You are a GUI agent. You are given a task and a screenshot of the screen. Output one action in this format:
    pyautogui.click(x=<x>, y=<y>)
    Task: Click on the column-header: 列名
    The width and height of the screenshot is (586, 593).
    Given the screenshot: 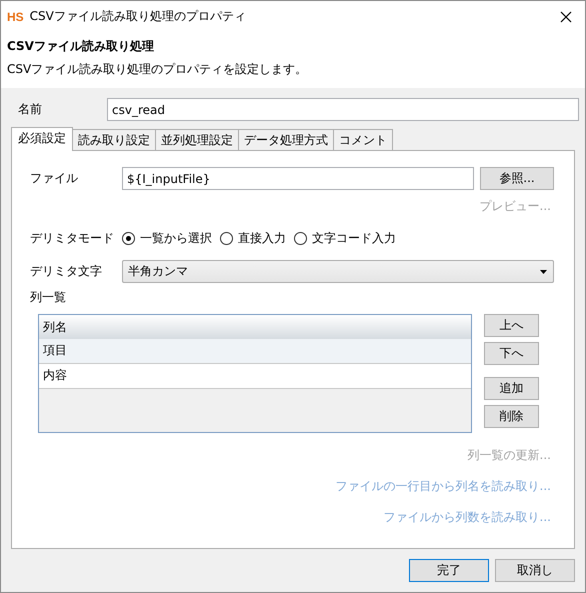 What is the action you would take?
    pyautogui.click(x=255, y=327)
    